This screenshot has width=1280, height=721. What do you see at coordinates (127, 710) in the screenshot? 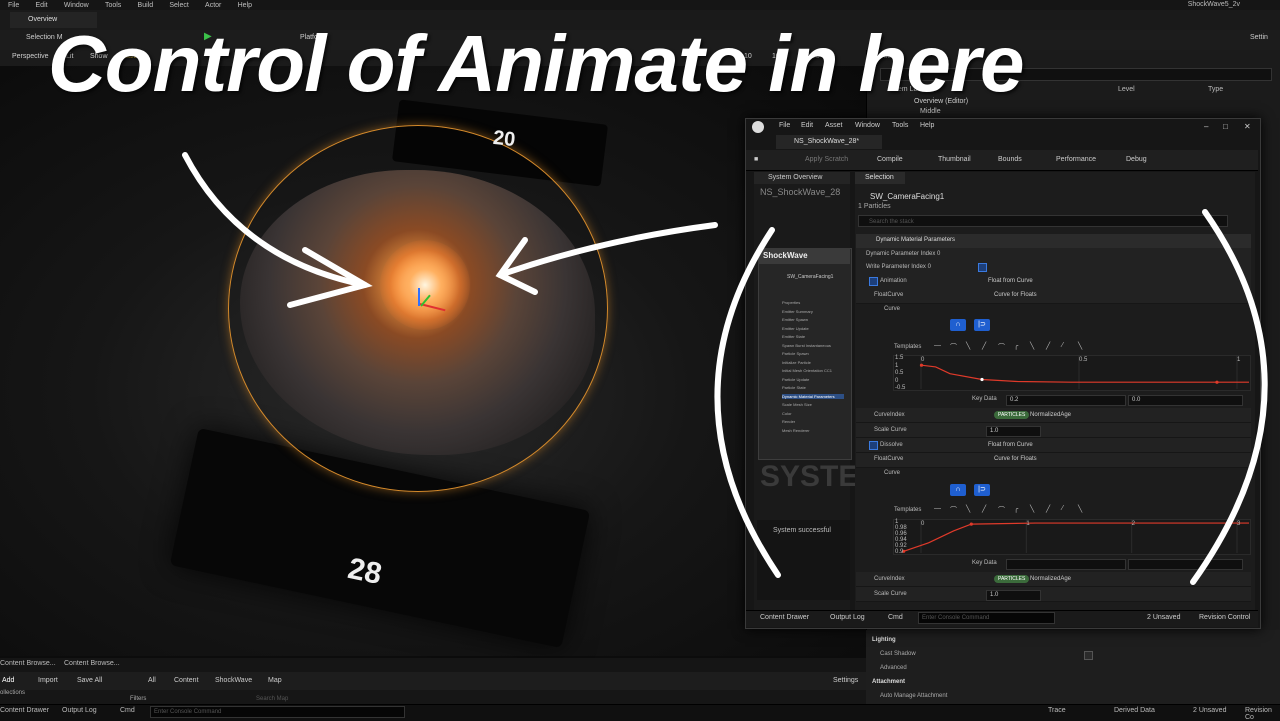
I see `cmd-button: Cmd` at bounding box center [127, 710].